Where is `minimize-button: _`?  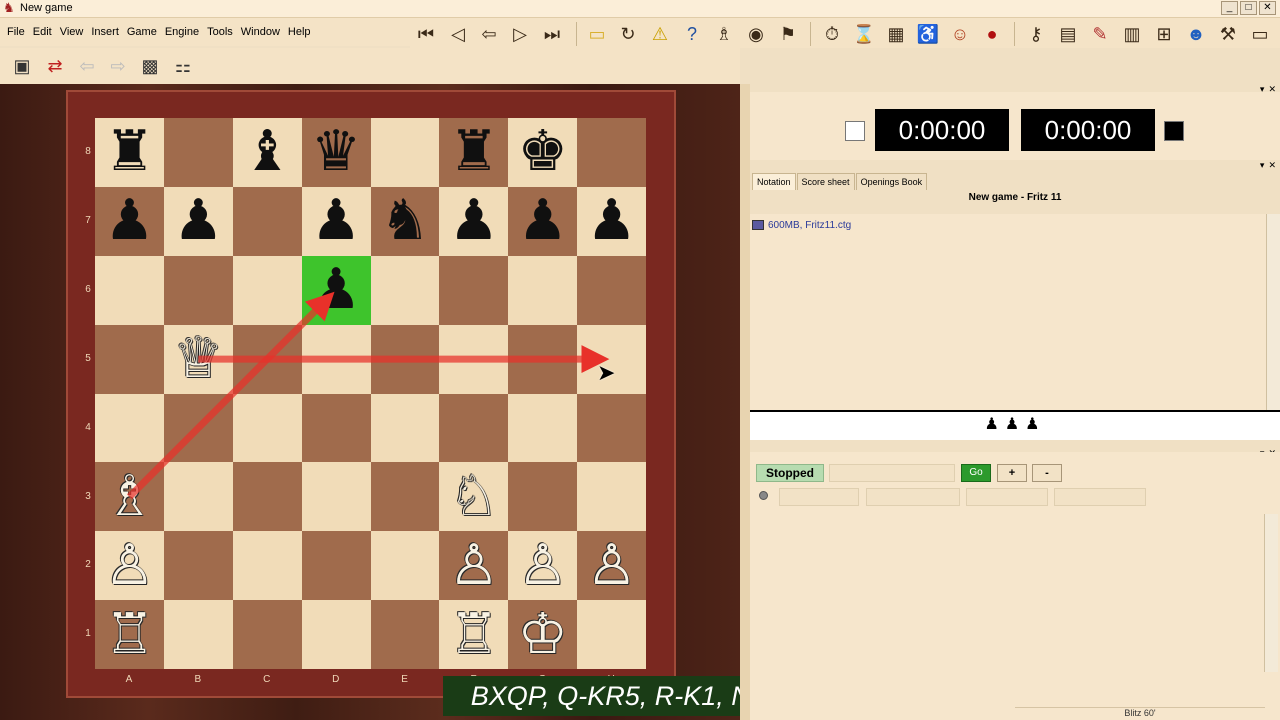 minimize-button: _ is located at coordinates (1229, 8).